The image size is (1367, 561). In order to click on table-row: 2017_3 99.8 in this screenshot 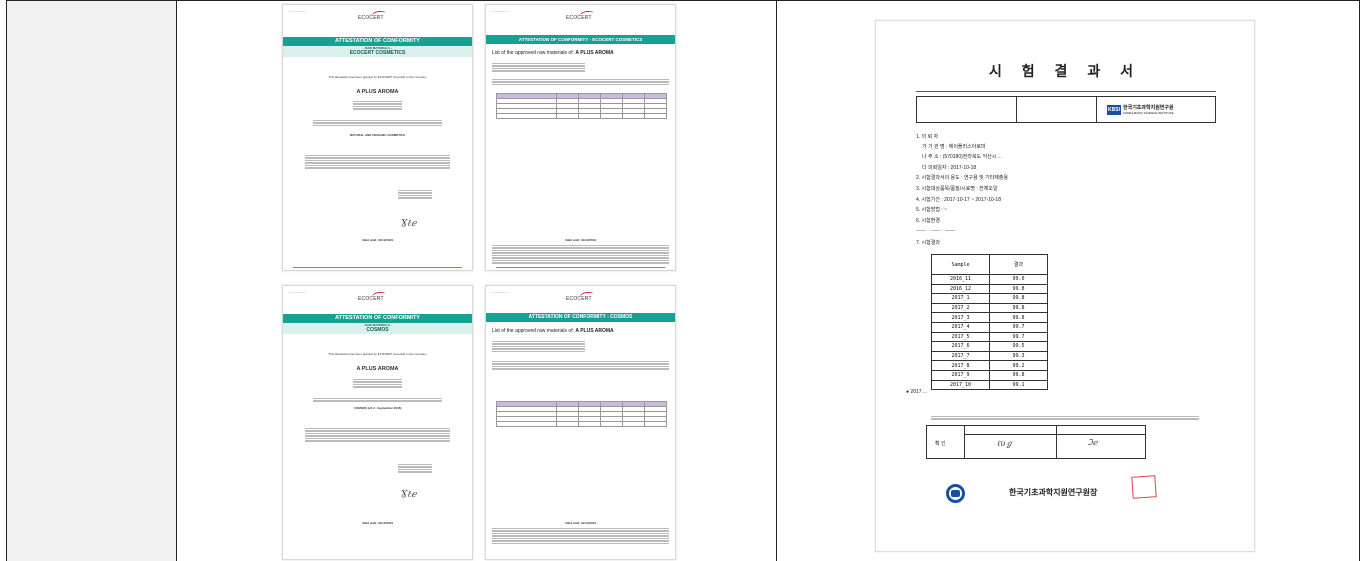, I will do `click(989, 317)`.